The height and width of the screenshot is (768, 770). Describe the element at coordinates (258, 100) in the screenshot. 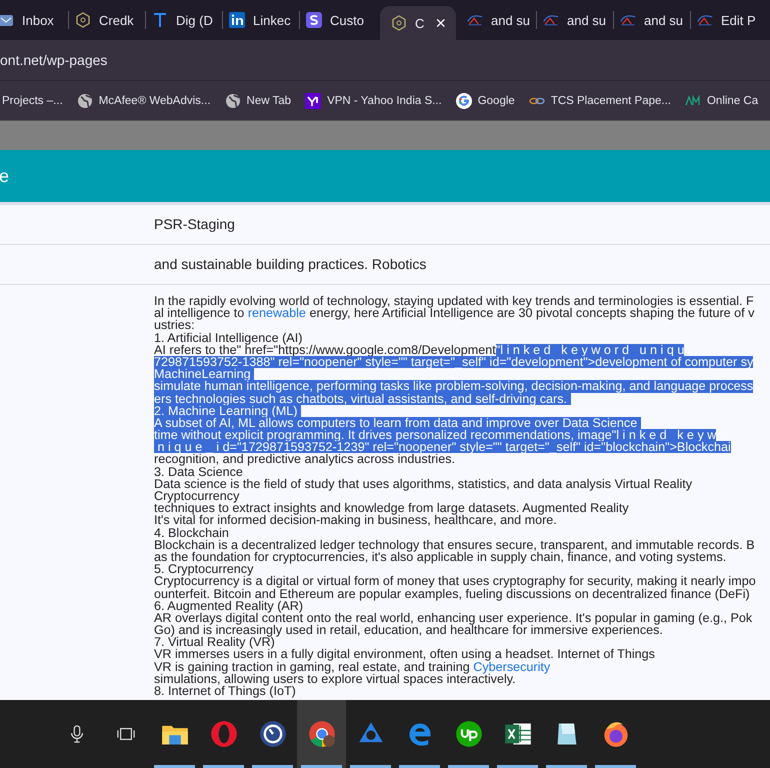

I see `bookmark: New Tab` at that location.